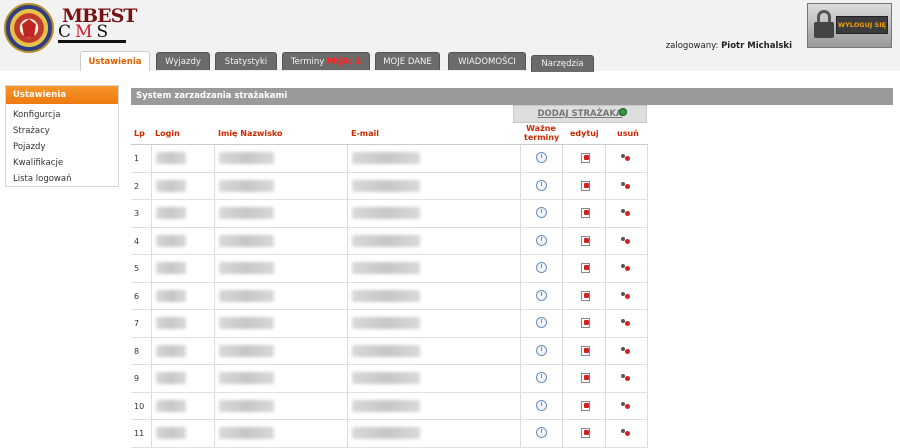 Image resolution: width=900 pixels, height=448 pixels. I want to click on tab-terminy: Terminy MIJA: 1, so click(326, 61).